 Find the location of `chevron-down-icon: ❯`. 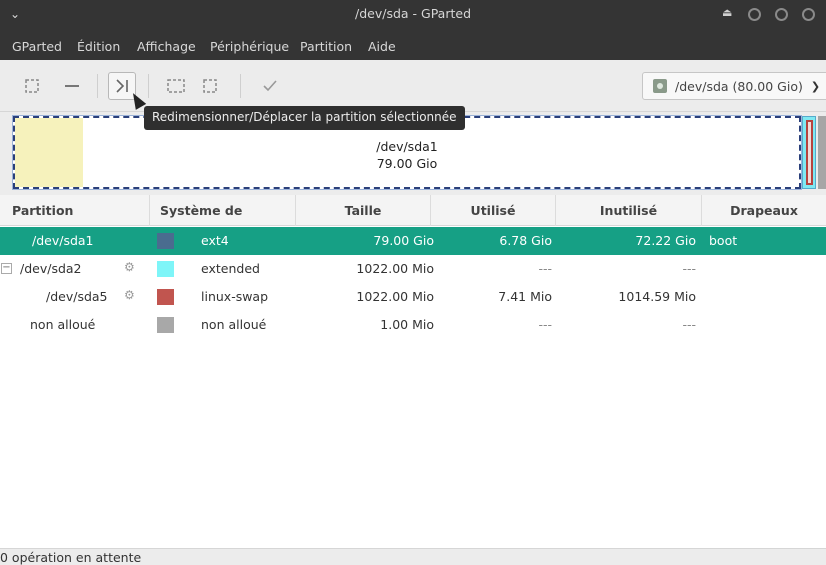

chevron-down-icon: ❯ is located at coordinates (815, 86).